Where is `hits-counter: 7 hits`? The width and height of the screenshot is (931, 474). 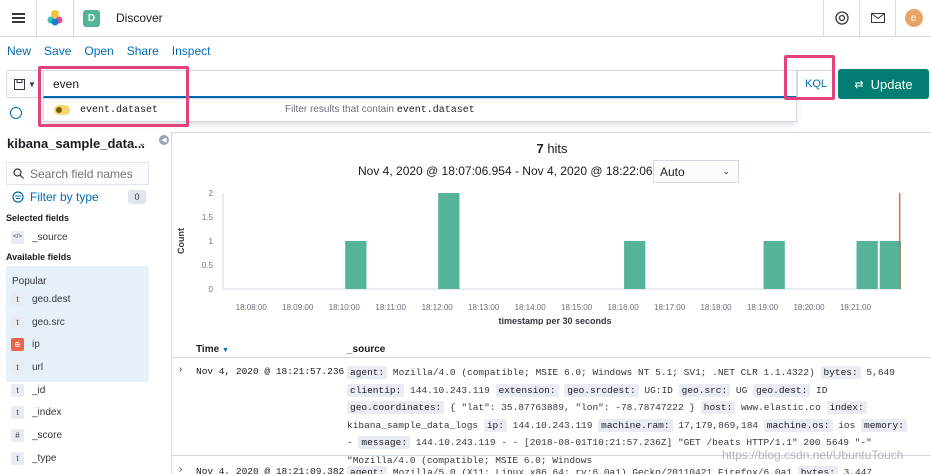 hits-counter: 7 hits is located at coordinates (551, 148).